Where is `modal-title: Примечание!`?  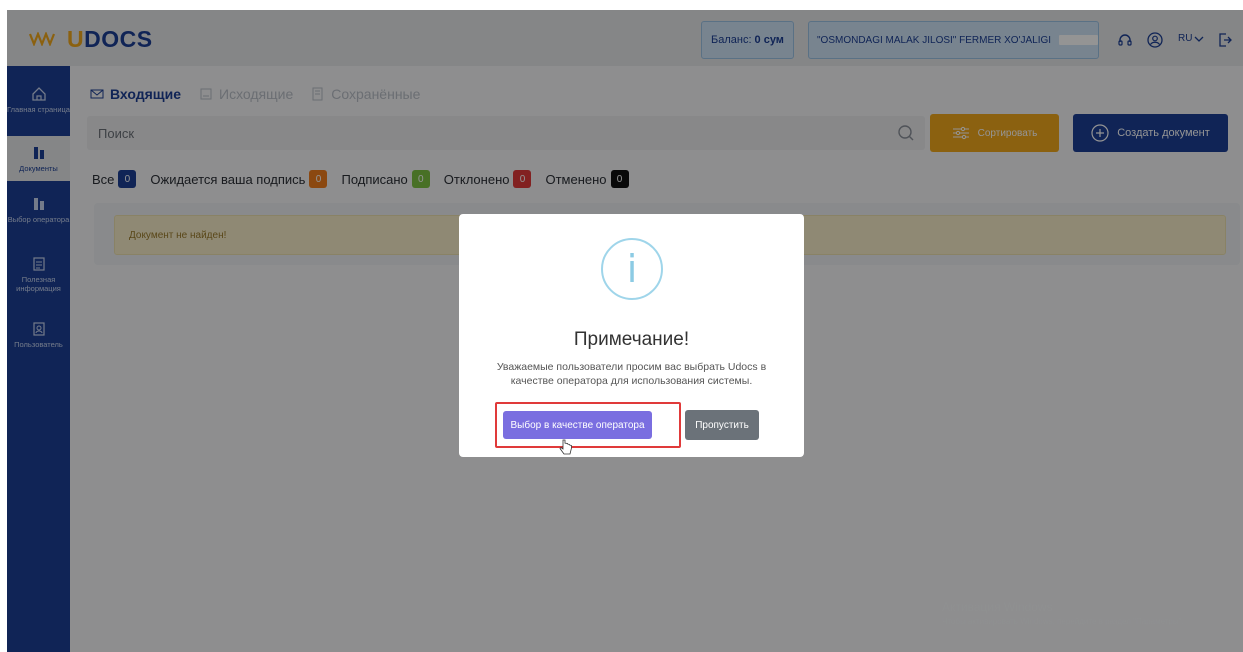
modal-title: Примечание! is located at coordinates (631, 339).